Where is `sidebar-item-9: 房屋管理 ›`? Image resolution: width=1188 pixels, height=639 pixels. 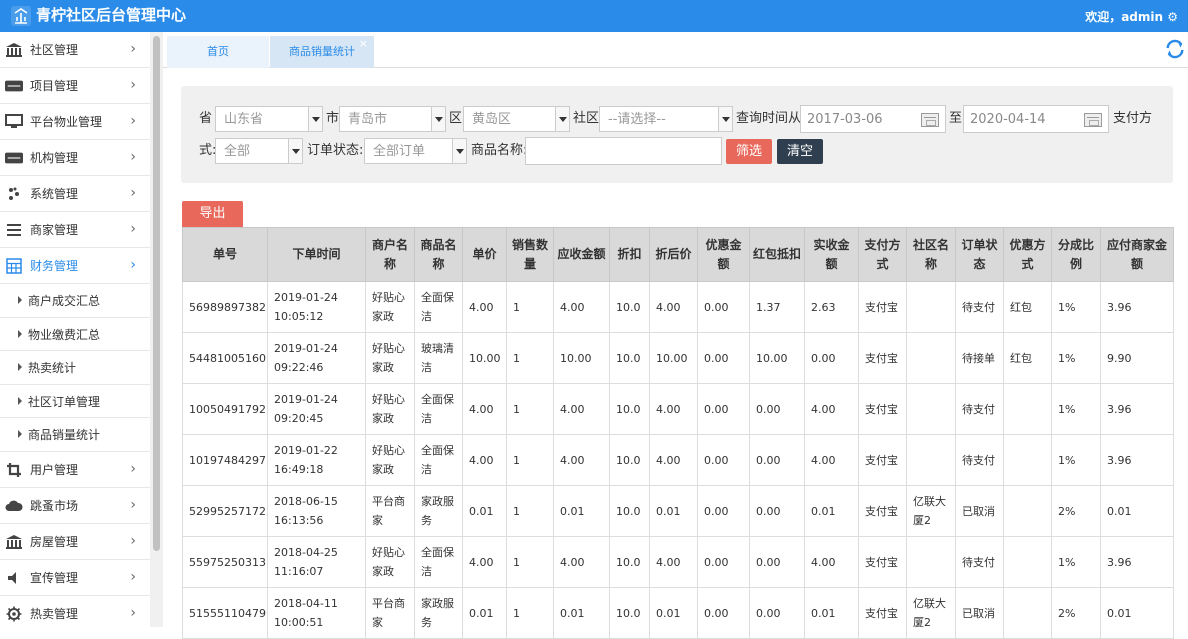 sidebar-item-9: 房屋管理 › is located at coordinates (75, 541).